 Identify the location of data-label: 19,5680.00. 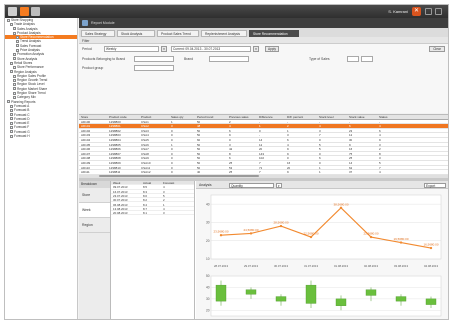
(400, 239).